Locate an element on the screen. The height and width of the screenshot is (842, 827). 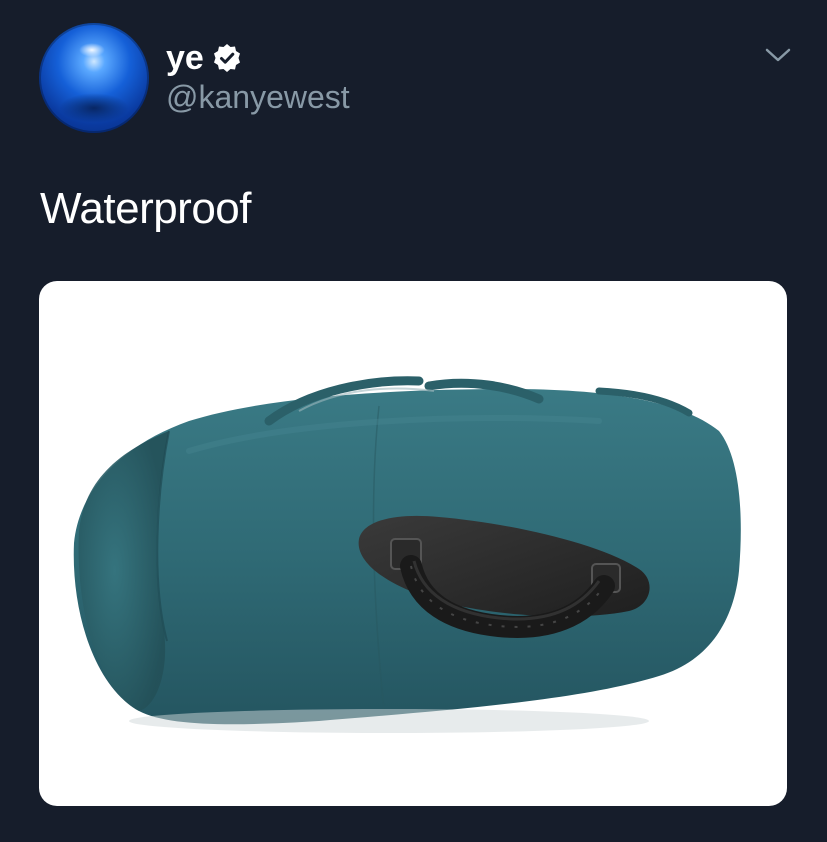
avatar-shine is located at coordinates (92, 50).